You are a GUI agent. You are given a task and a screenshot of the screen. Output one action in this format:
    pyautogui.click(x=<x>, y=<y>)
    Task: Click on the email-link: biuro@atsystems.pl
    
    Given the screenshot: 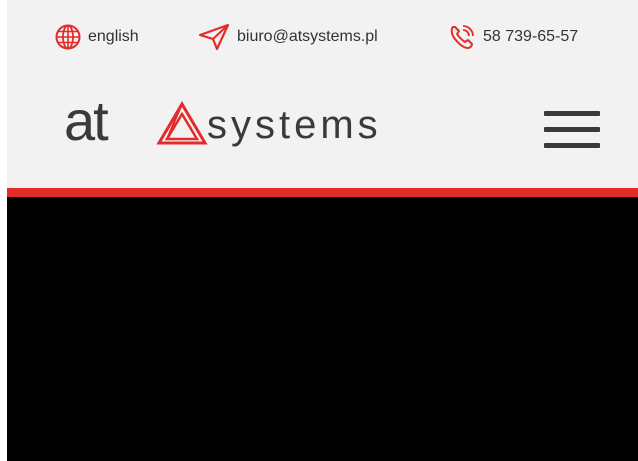 What is the action you would take?
    pyautogui.click(x=287, y=37)
    